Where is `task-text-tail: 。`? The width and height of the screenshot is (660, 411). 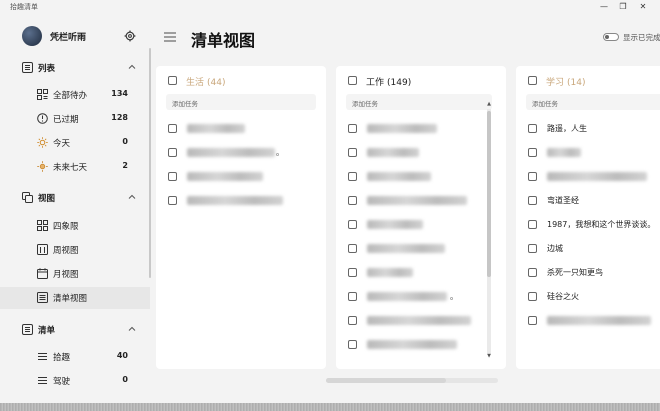 task-text-tail: 。 is located at coordinates (280, 152).